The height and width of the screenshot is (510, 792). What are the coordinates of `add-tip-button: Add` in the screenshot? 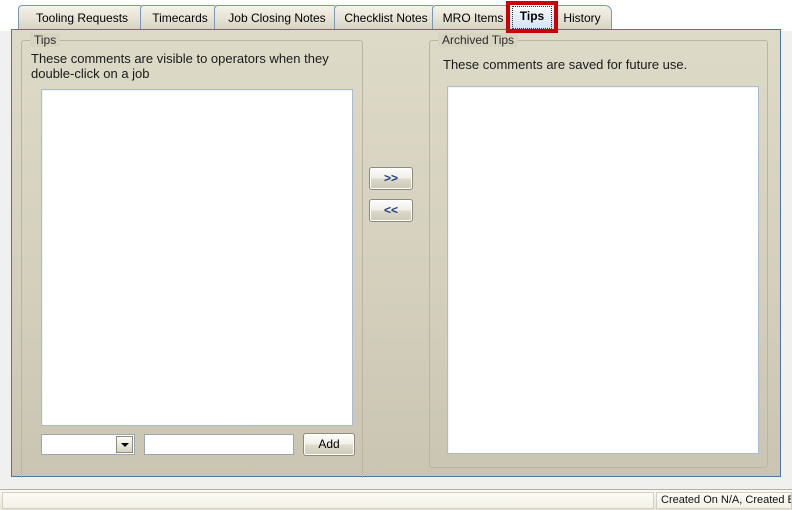 It's located at (329, 444).